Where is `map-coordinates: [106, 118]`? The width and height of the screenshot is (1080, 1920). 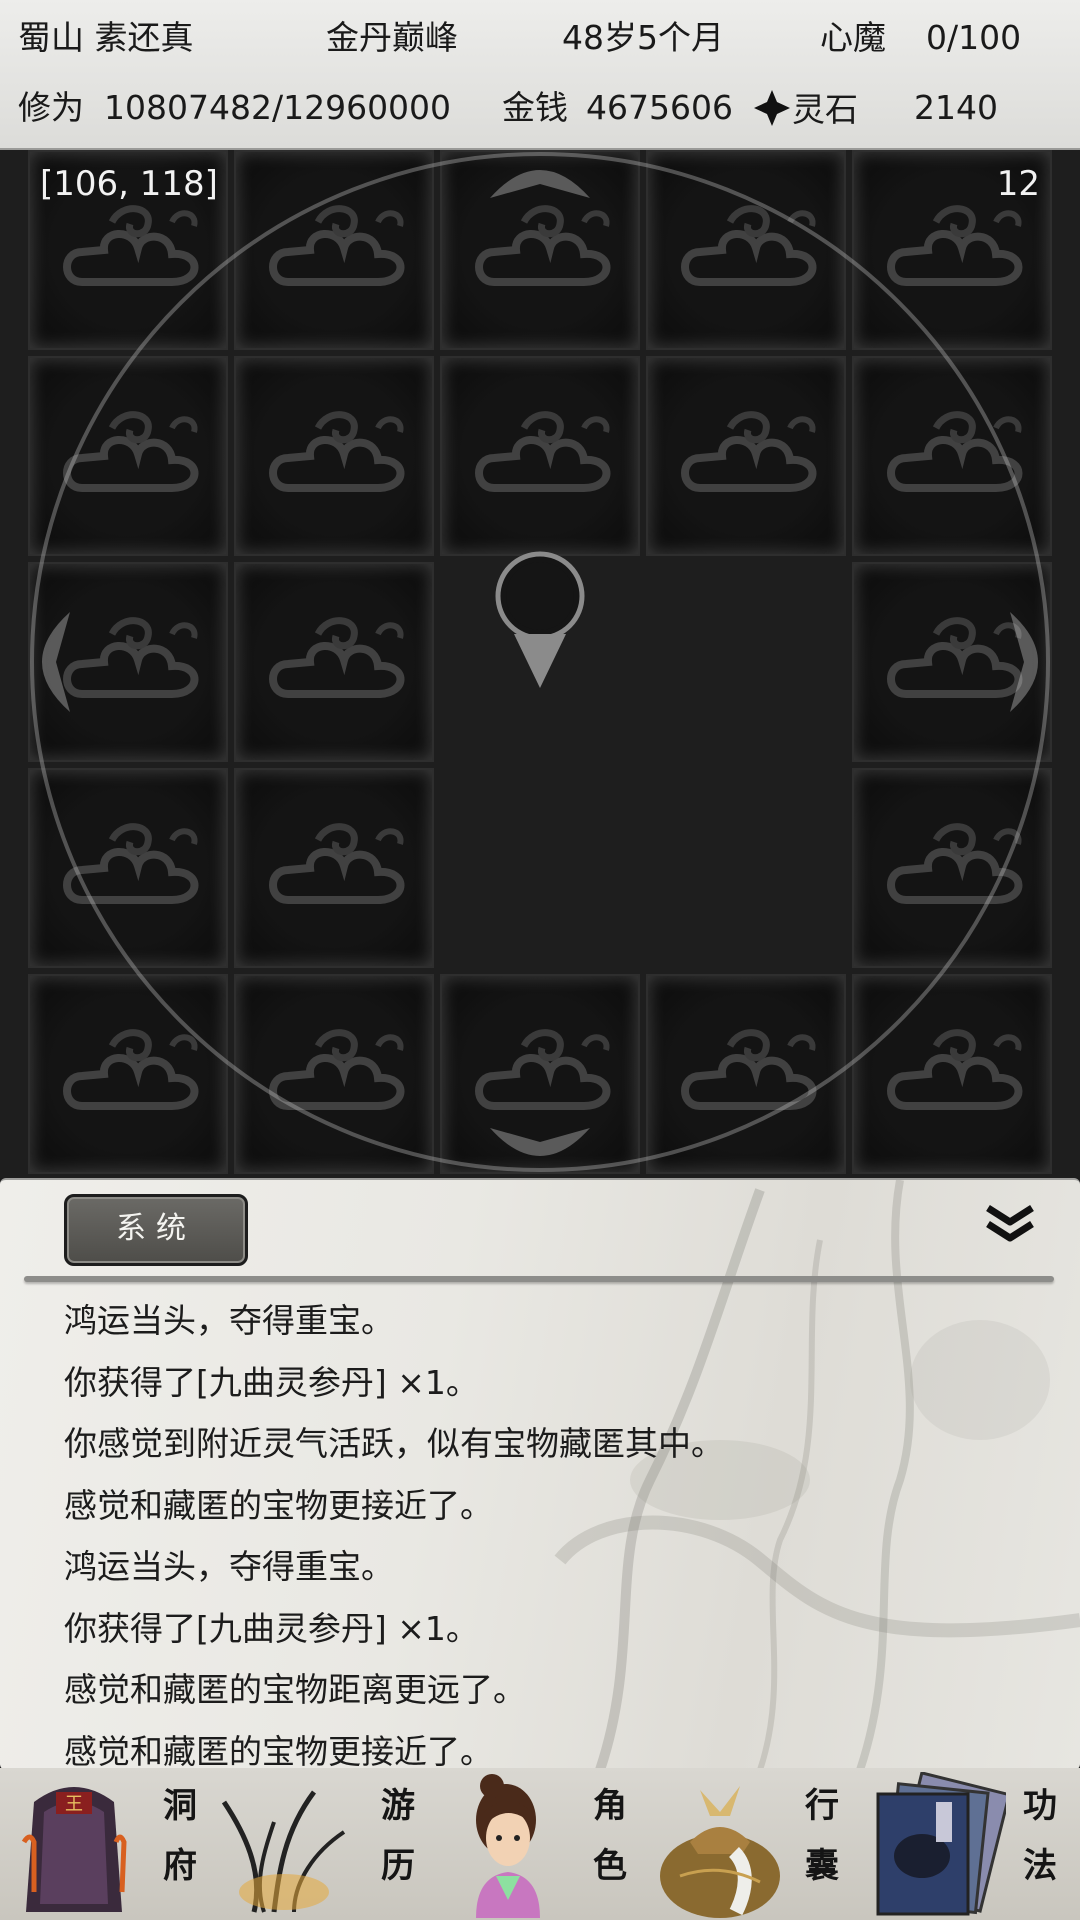
map-coordinates: [106, 118] is located at coordinates (129, 184).